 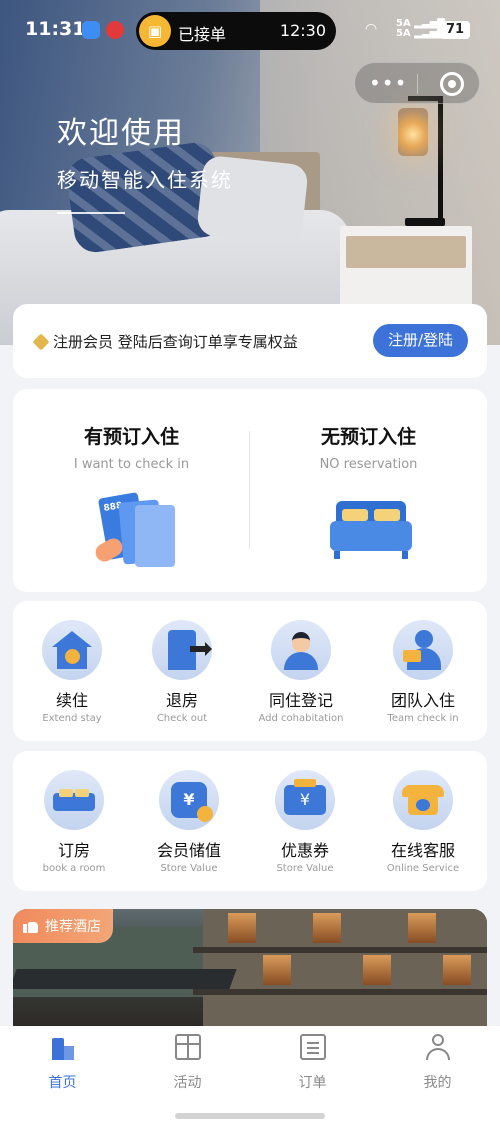 What do you see at coordinates (182, 718) in the screenshot?
I see `service-sublabel: Check out` at bounding box center [182, 718].